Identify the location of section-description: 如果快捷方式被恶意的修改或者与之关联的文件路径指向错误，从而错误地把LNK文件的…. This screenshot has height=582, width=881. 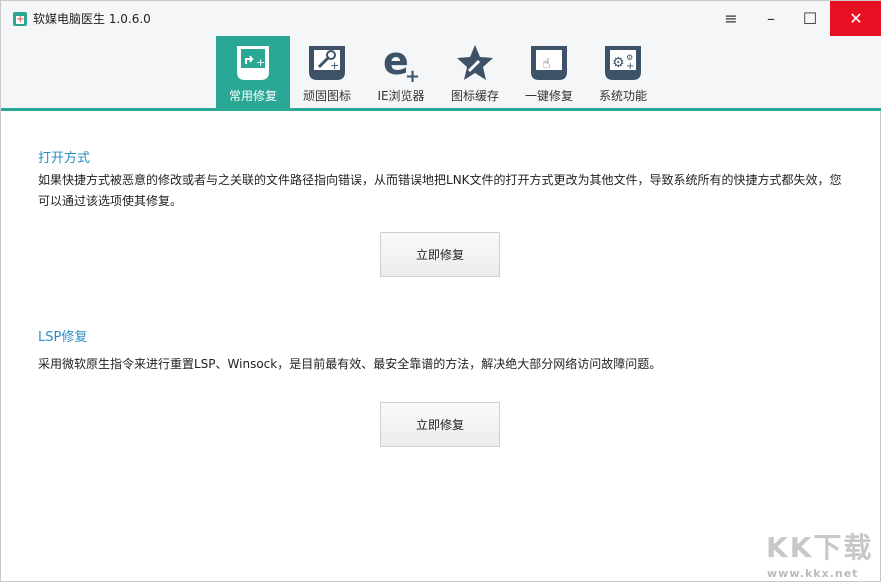
(440, 190).